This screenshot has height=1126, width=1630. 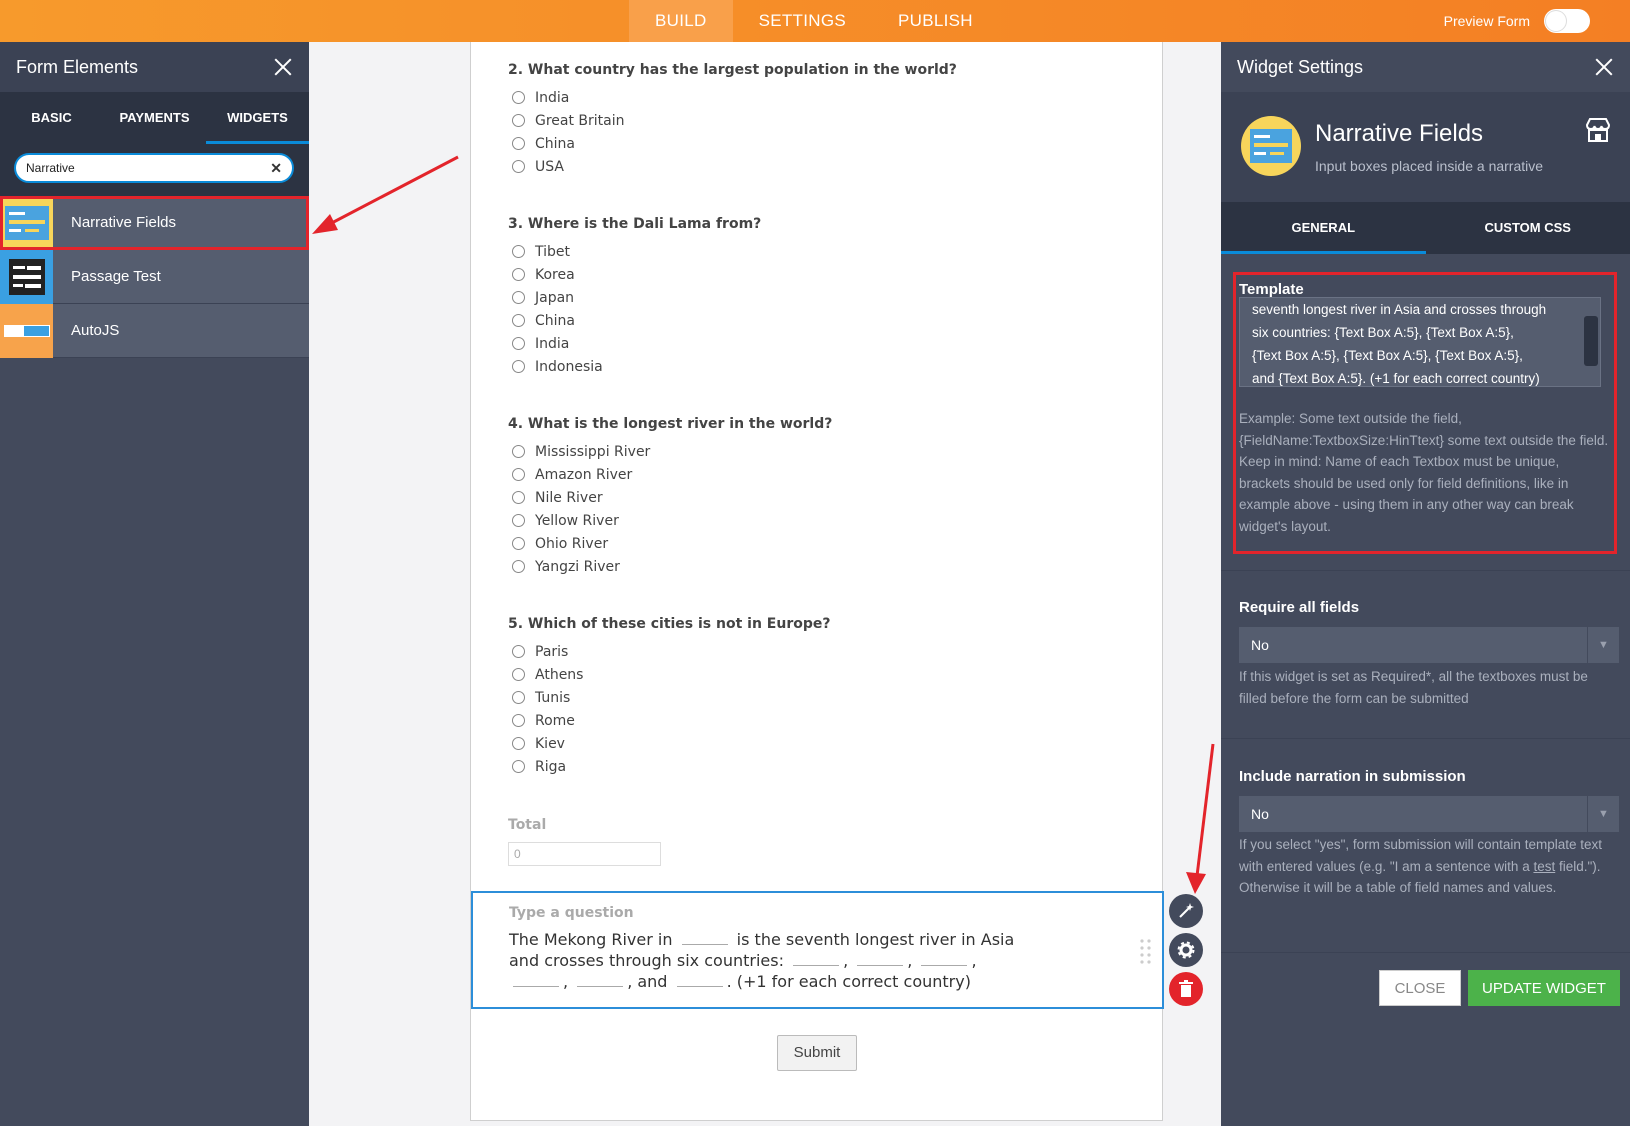 I want to click on option: Athens, so click(x=669, y=674).